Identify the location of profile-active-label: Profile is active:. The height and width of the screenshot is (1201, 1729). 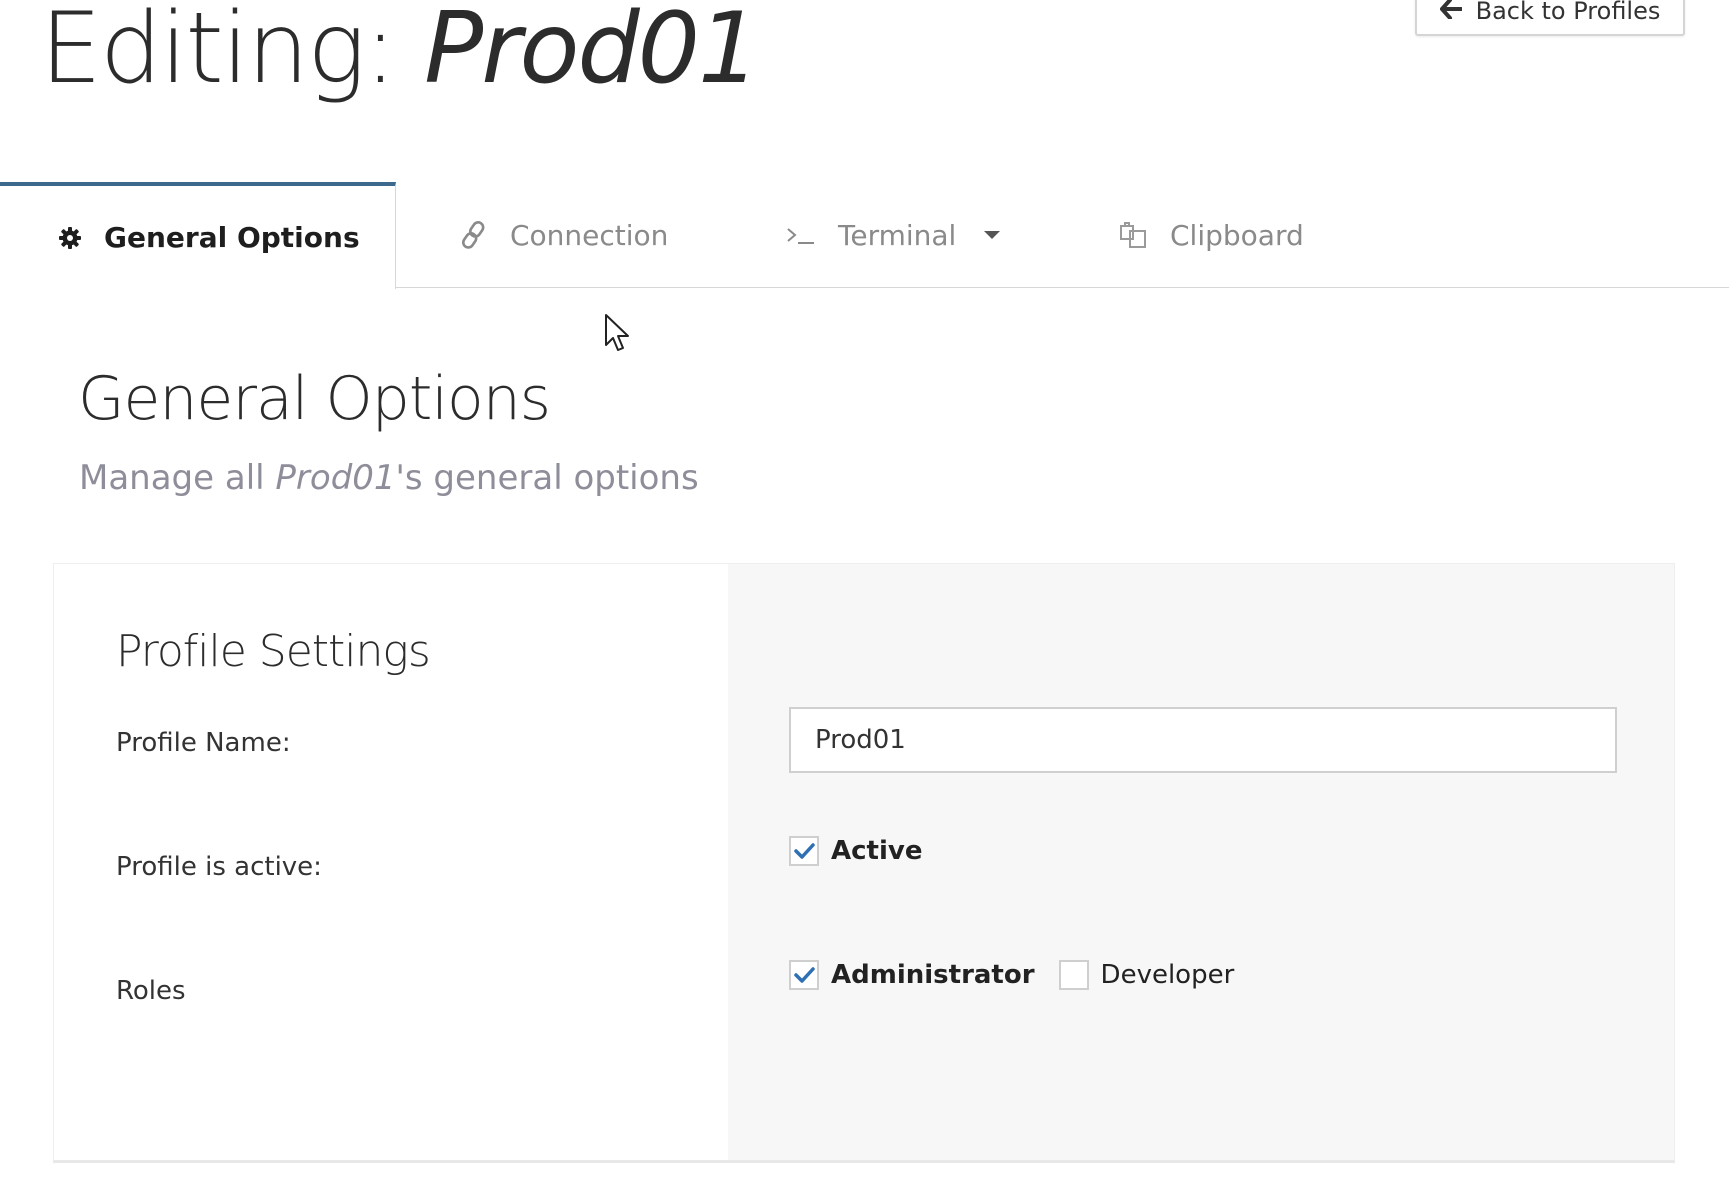
(219, 867).